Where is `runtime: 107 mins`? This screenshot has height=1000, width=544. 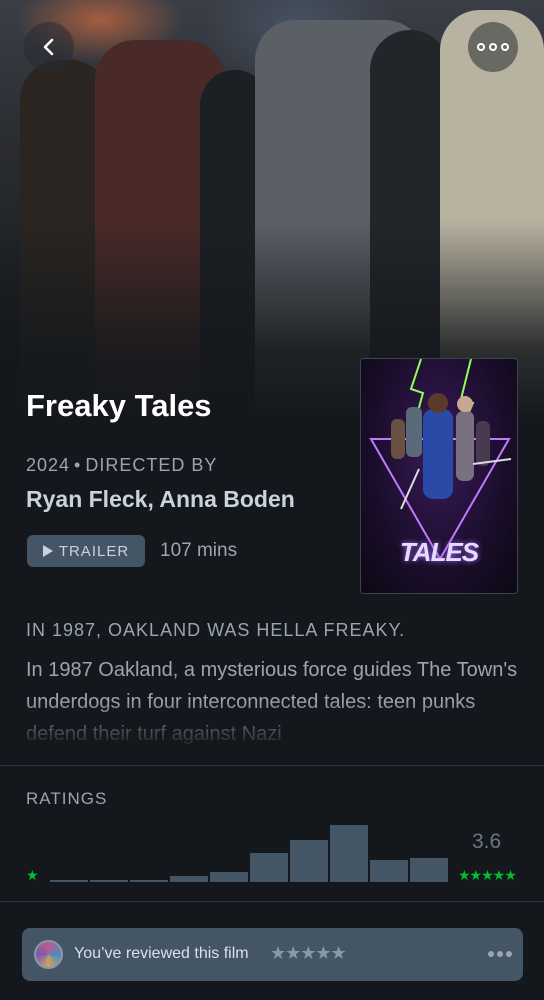 runtime: 107 mins is located at coordinates (199, 550).